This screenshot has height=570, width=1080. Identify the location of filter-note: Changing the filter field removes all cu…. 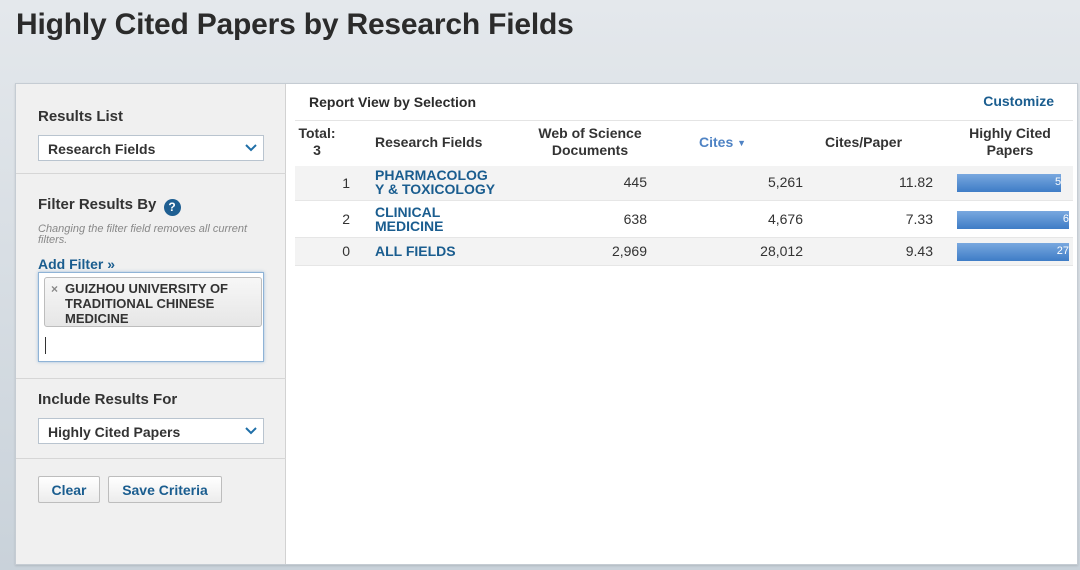
(143, 234).